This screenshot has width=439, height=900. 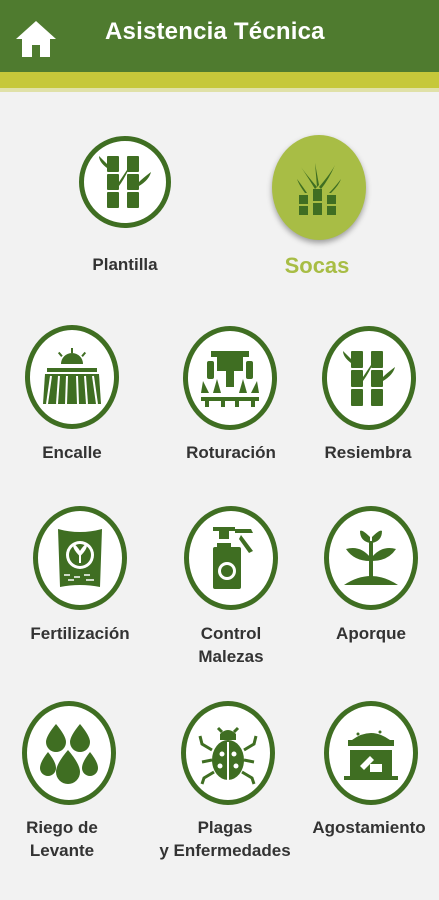 What do you see at coordinates (215, 31) in the screenshot?
I see `page-title: Asistencia Técnica` at bounding box center [215, 31].